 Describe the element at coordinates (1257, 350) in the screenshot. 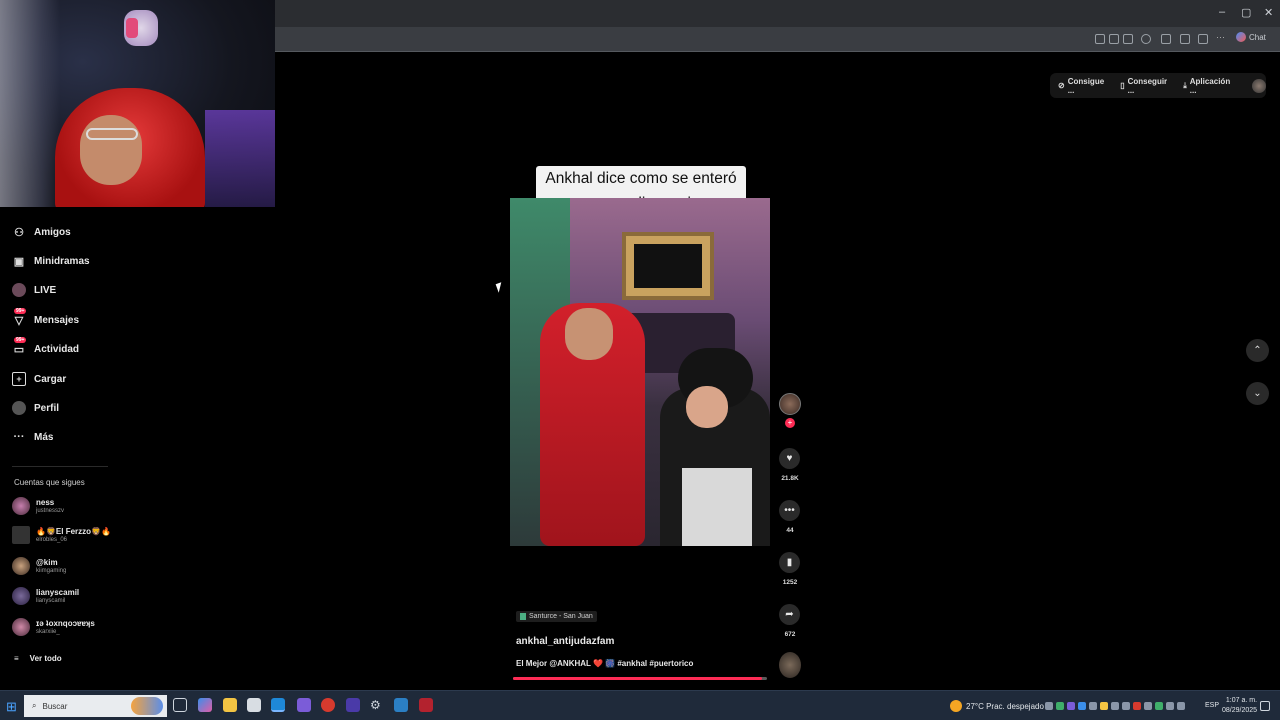

I see `previous-video-button: ⌃` at that location.